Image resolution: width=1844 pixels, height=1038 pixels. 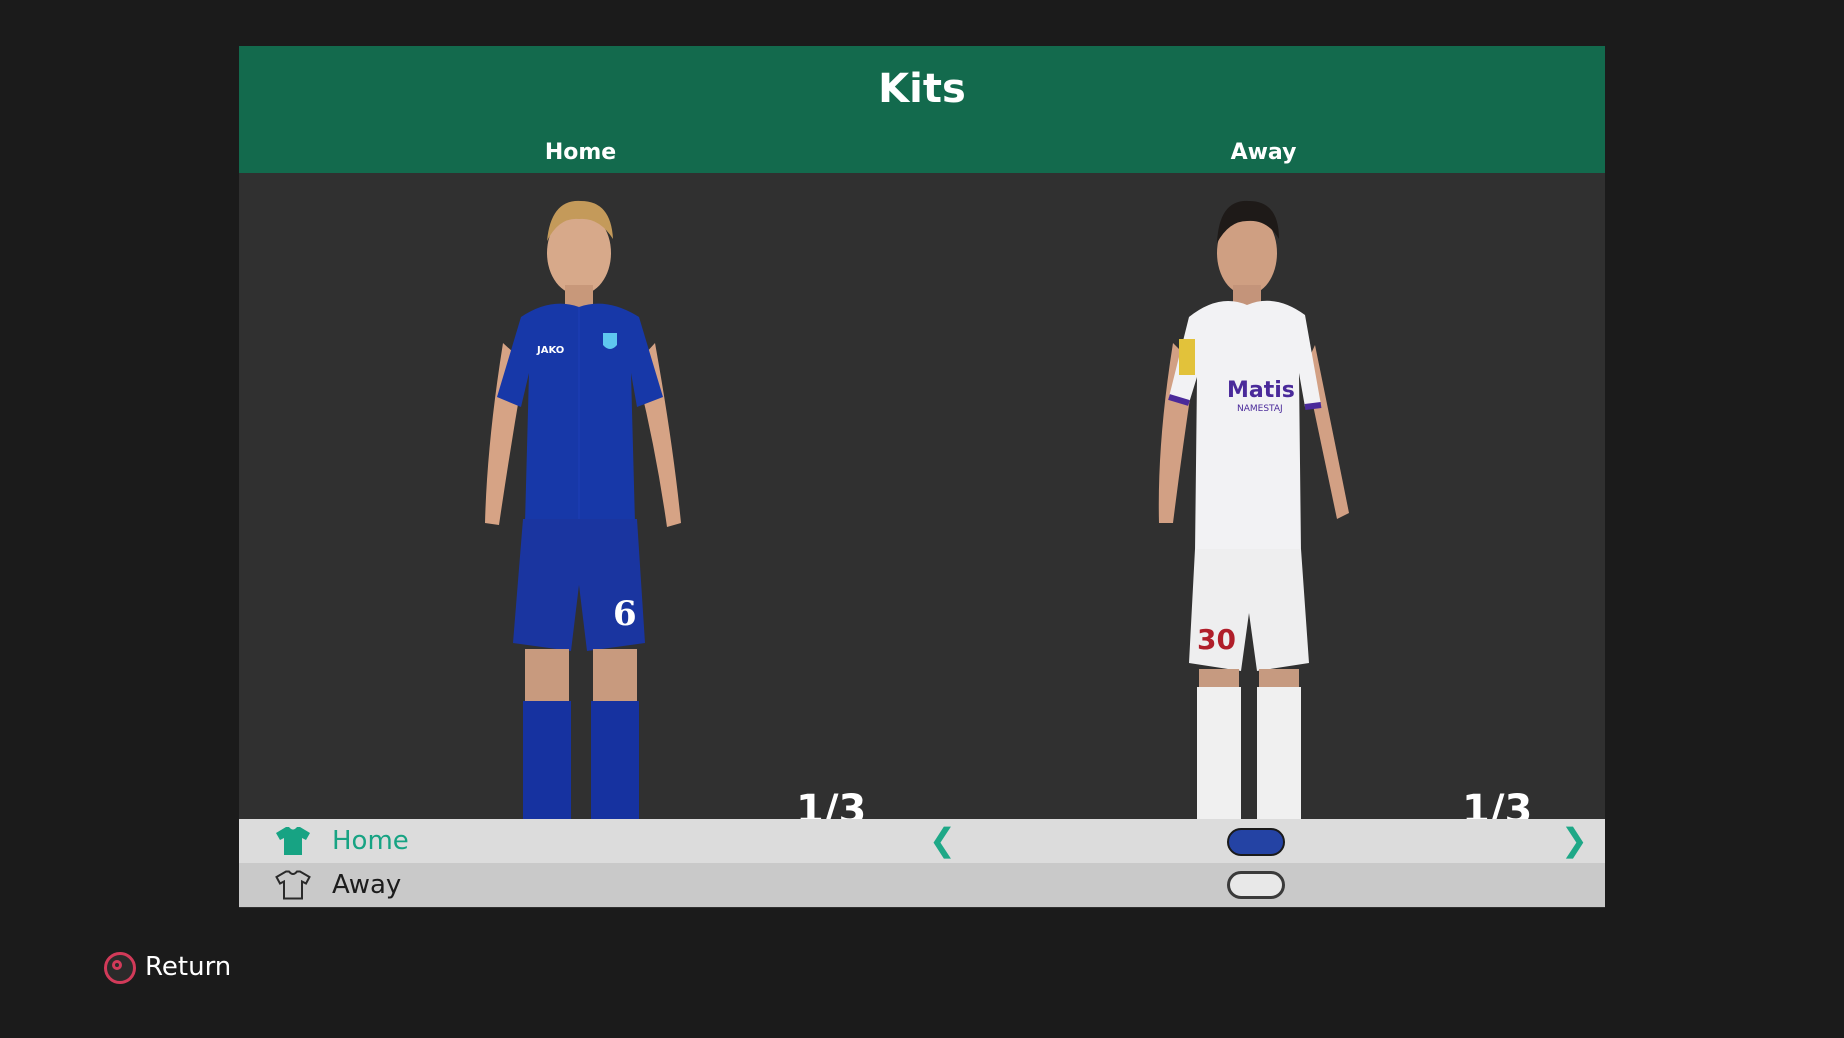 I want to click on kit-row-home: Home ❮ ❯, so click(x=922, y=841).